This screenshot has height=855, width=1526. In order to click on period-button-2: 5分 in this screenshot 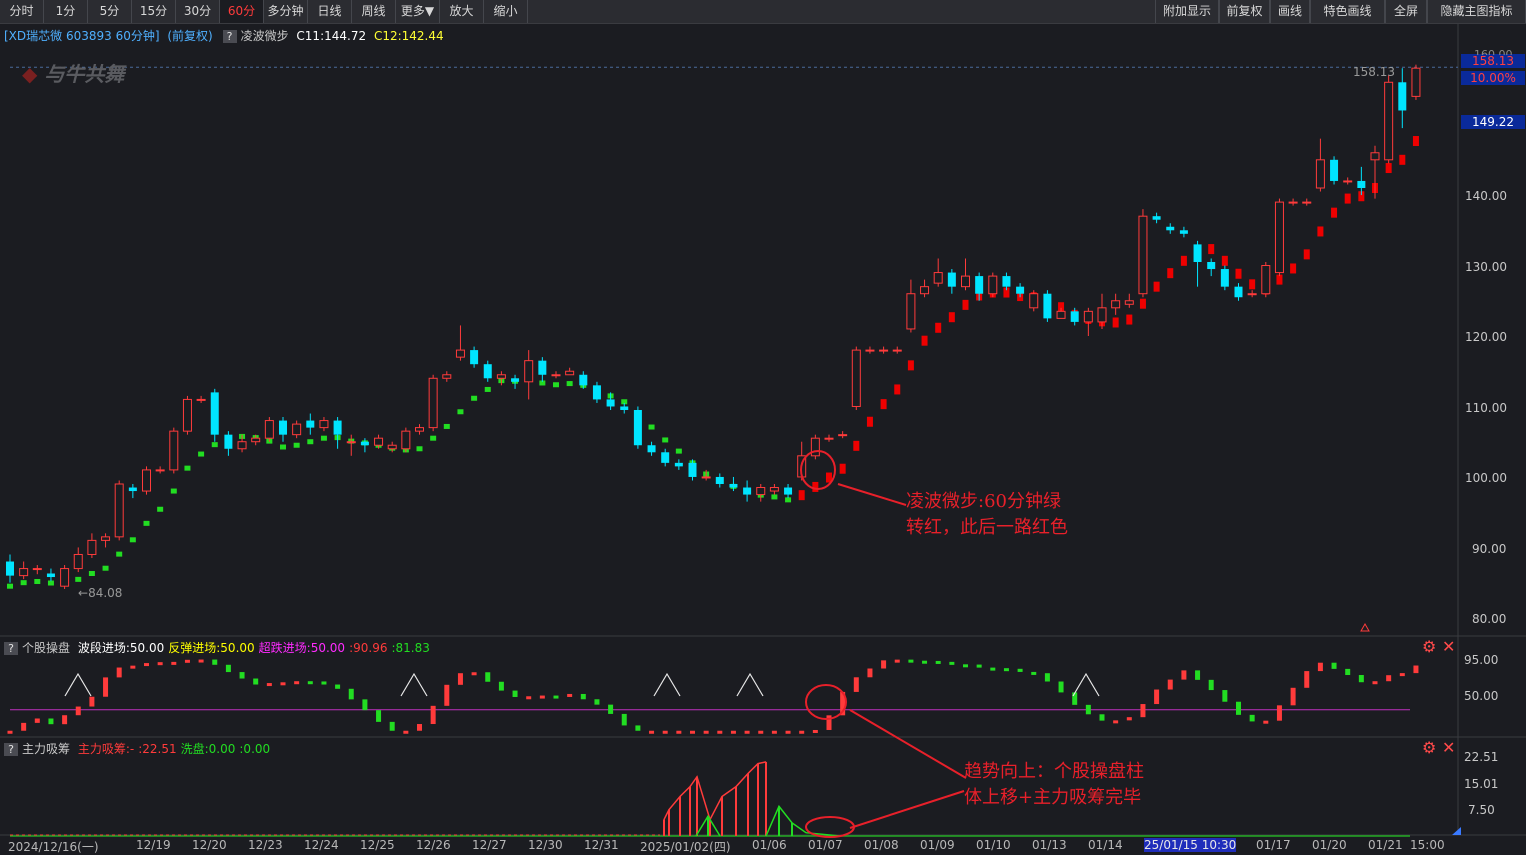, I will do `click(110, 11)`.